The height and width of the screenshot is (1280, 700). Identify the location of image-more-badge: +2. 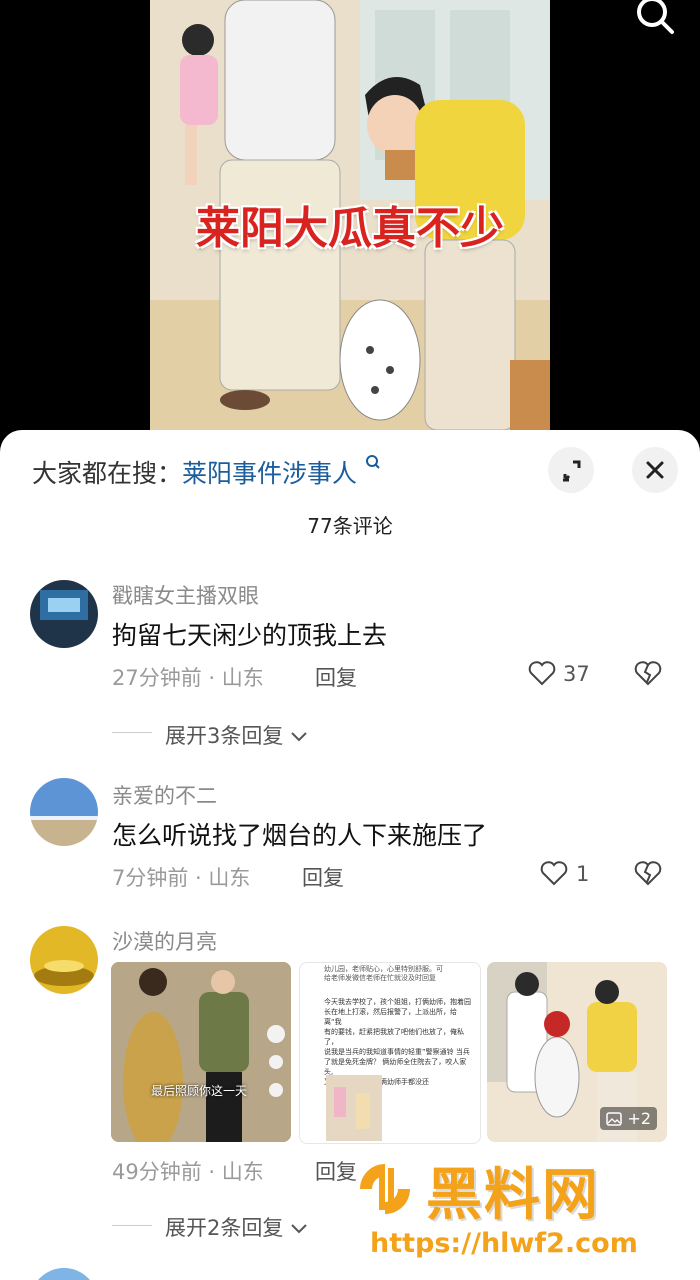
(628, 1118).